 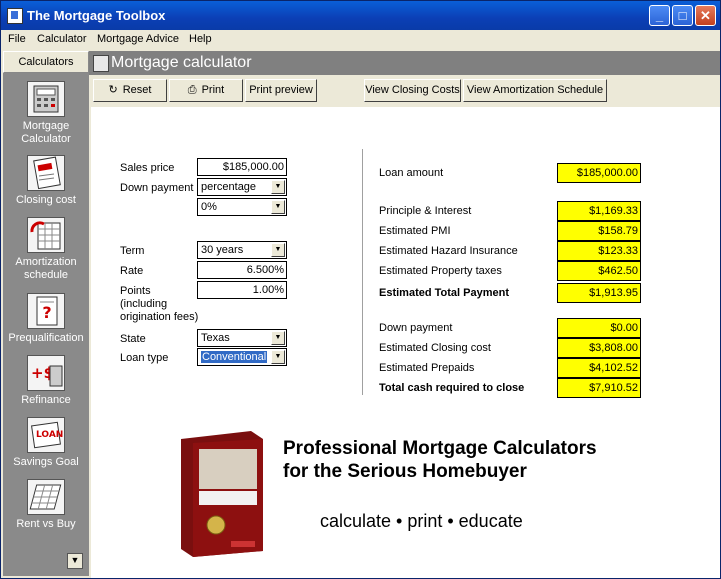 I want to click on total-cash-label: Total cash required to close, so click(x=452, y=388).